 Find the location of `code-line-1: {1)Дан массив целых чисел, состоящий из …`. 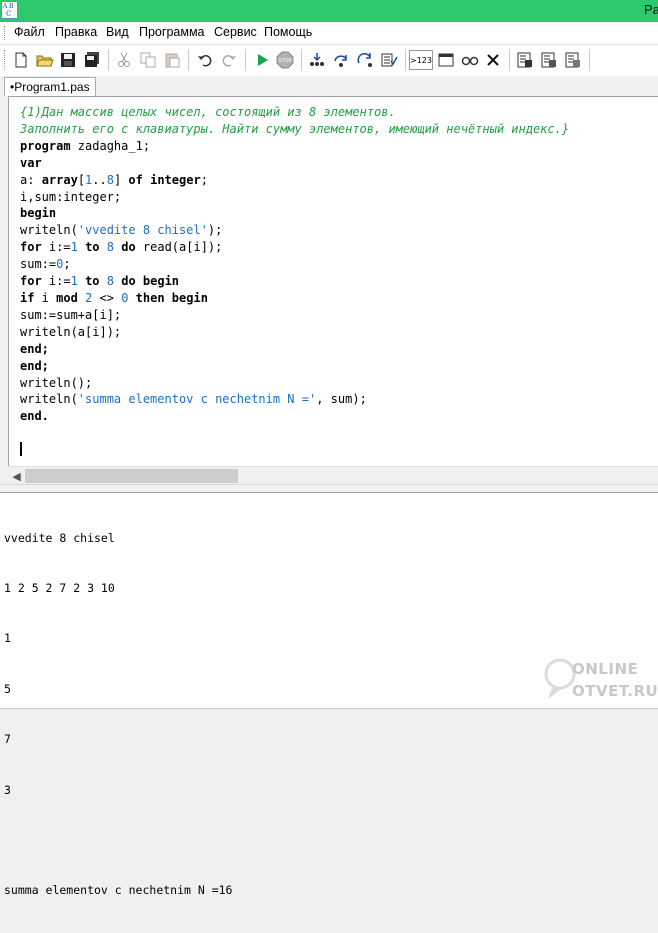

code-line-1: {1)Дан массив целых чисел, состоящий из … is located at coordinates (208, 112).